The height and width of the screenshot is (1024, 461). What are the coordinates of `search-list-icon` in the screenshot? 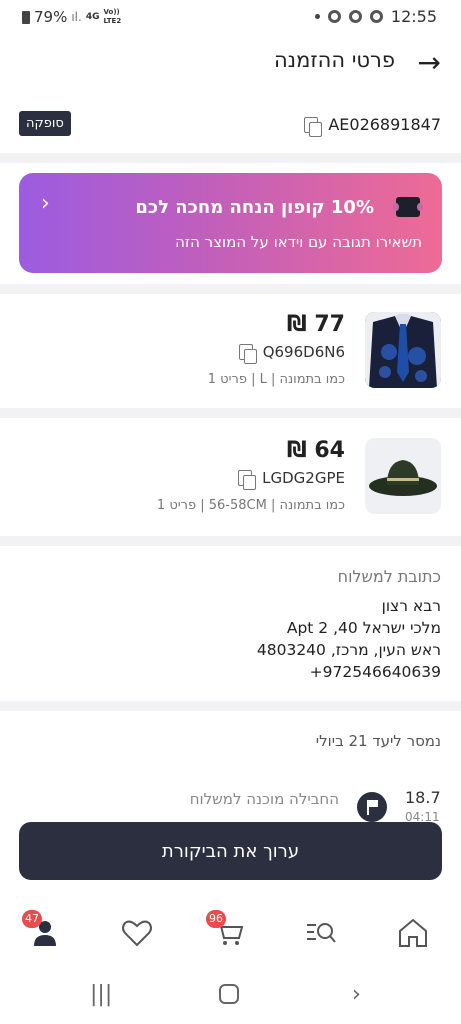 It's located at (321, 933).